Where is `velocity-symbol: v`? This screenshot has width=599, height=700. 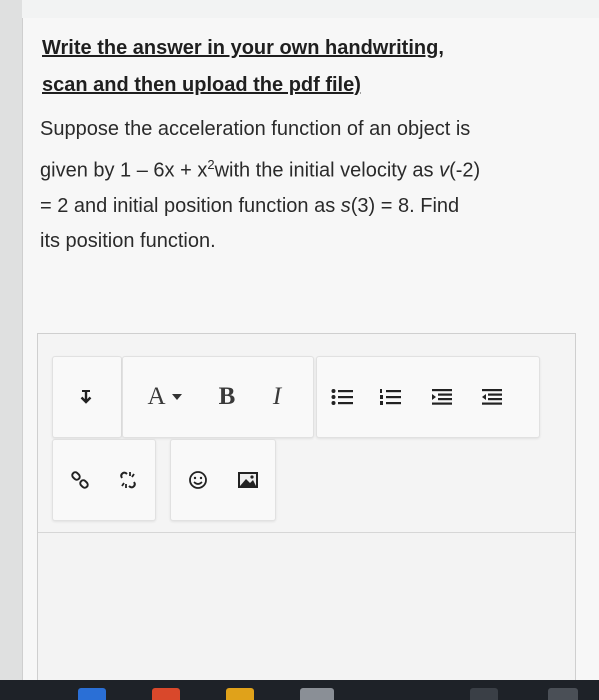
velocity-symbol: v is located at coordinates (444, 170).